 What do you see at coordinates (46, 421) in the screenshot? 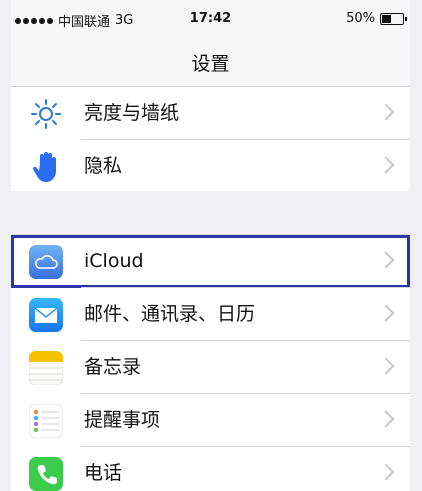
I see `reminders-icon` at bounding box center [46, 421].